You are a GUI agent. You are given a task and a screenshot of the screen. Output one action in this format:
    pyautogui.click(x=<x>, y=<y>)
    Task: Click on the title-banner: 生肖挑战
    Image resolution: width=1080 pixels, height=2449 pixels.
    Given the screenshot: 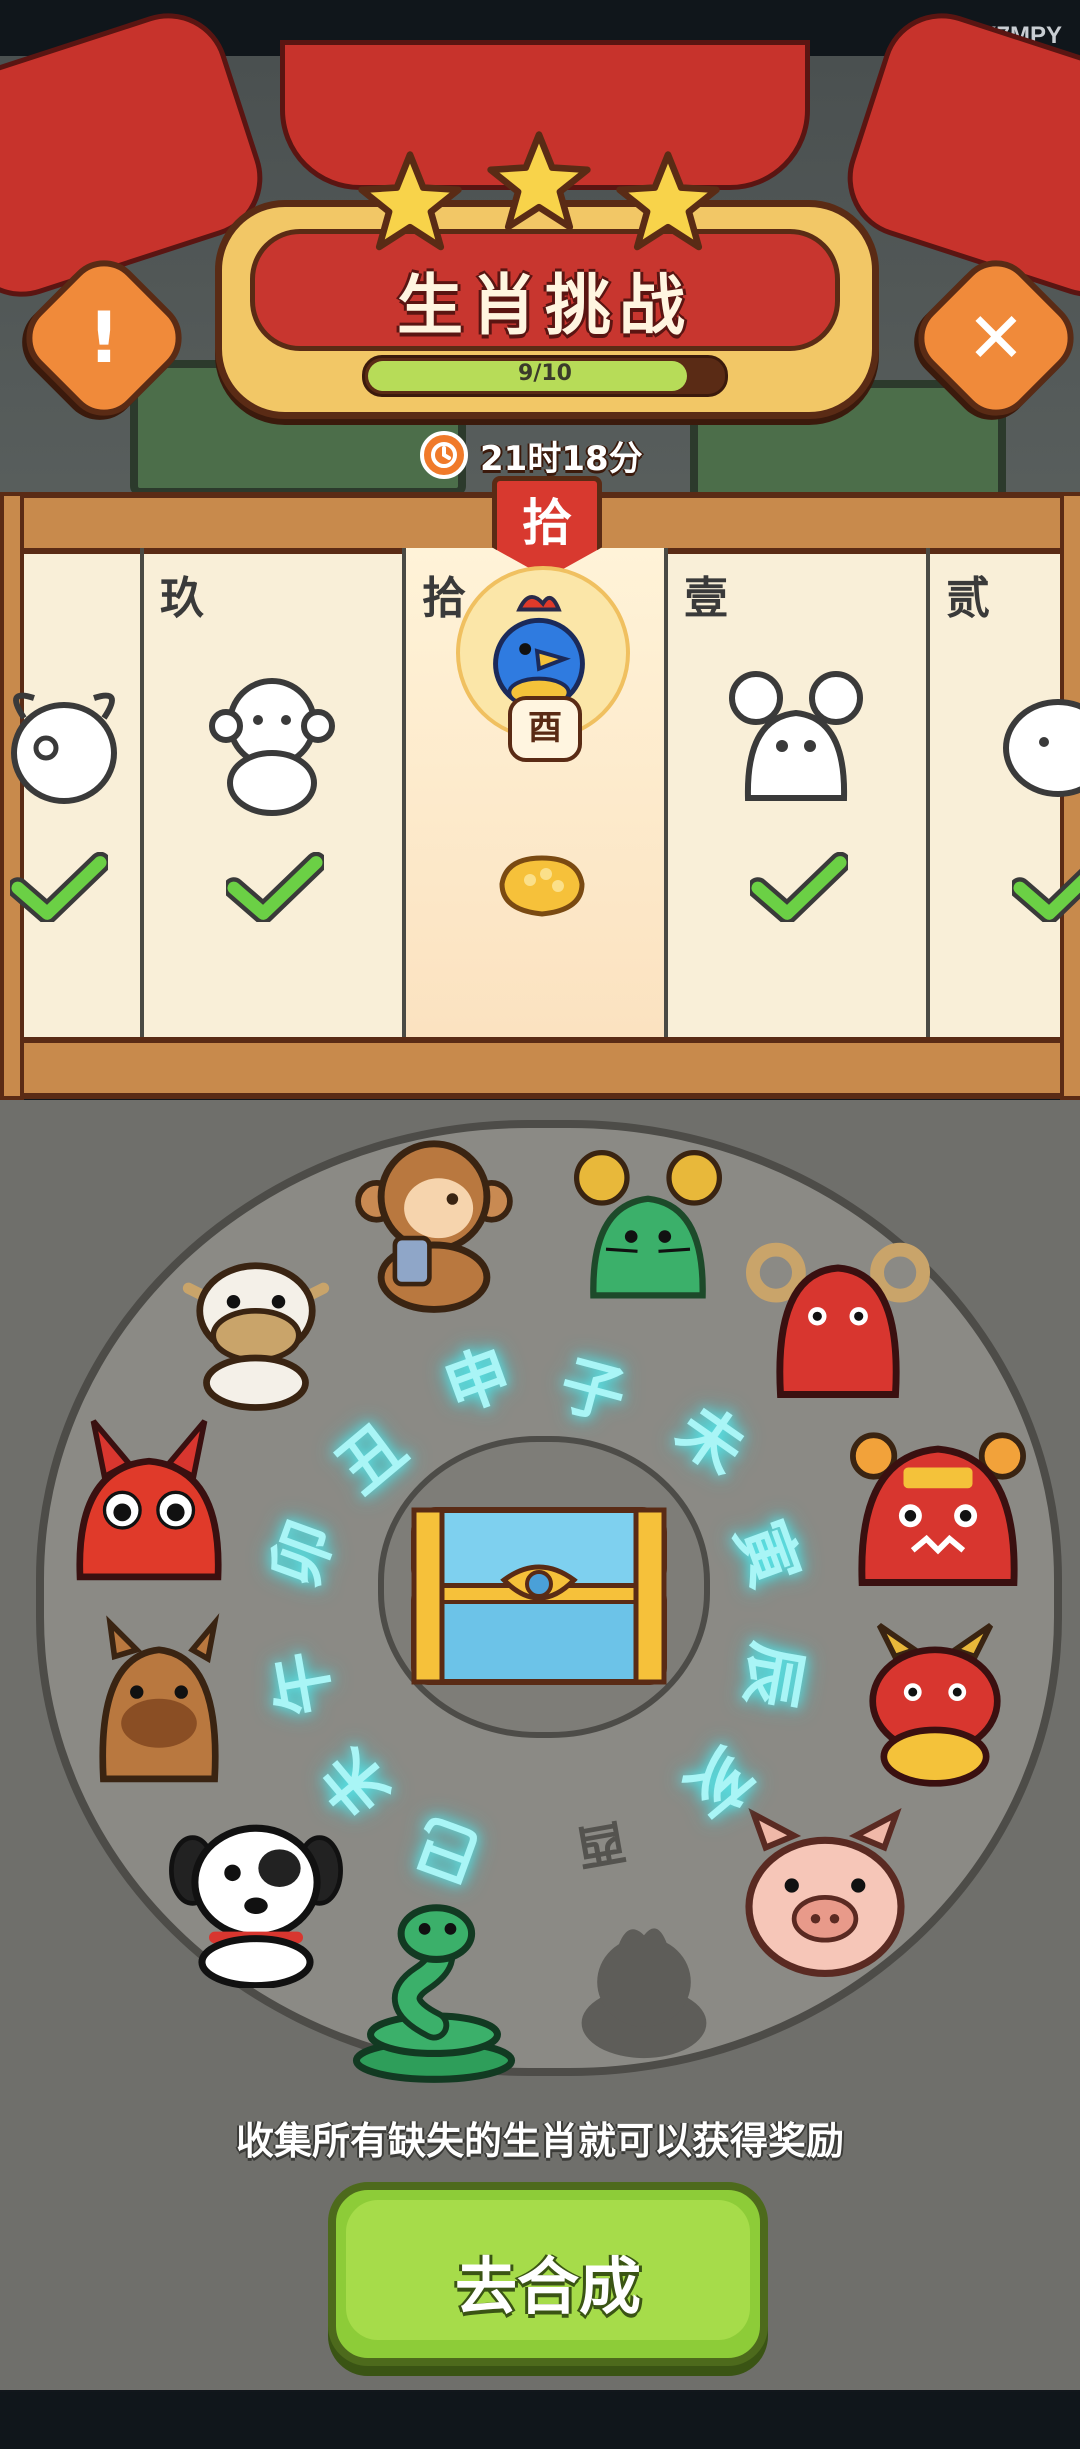 What is the action you would take?
    pyautogui.click(x=545, y=290)
    